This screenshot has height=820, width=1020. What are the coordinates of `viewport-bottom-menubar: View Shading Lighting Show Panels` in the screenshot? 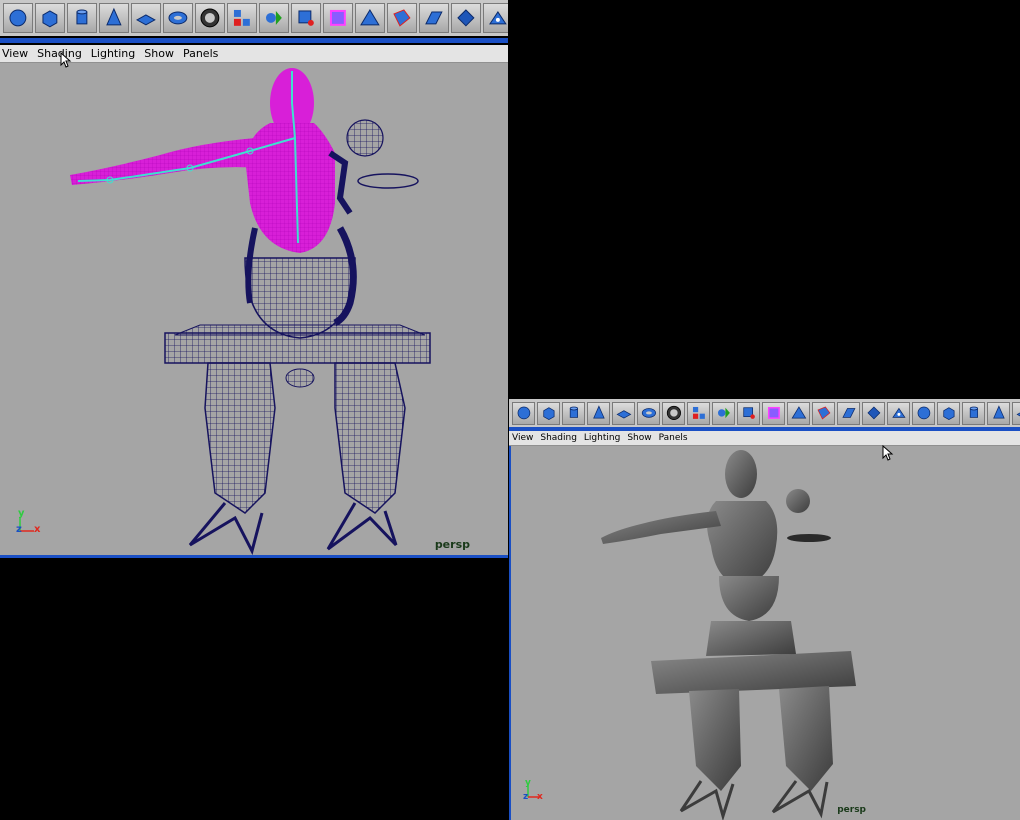 It's located at (764, 438).